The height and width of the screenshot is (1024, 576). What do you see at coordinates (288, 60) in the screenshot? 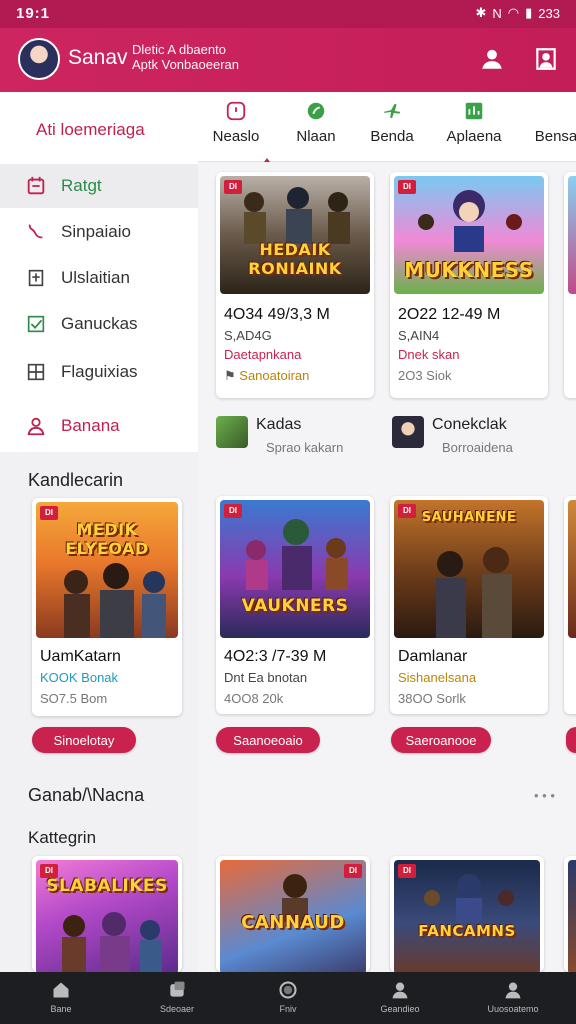
I see `app-header: Sanav Dletic A dbaento Aptk Vonbaoeeran` at bounding box center [288, 60].